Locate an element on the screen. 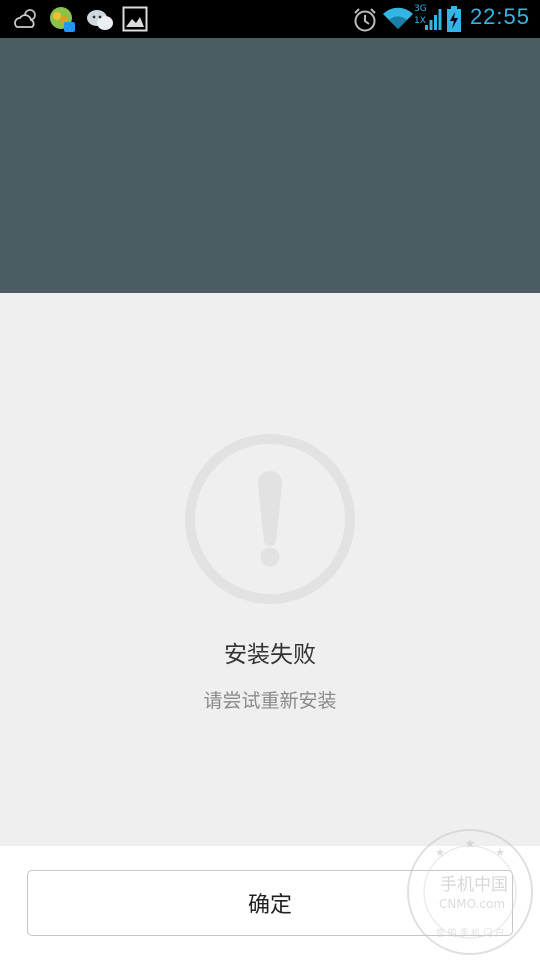 This screenshot has height=960, width=540. signal-icon is located at coordinates (433, 19).